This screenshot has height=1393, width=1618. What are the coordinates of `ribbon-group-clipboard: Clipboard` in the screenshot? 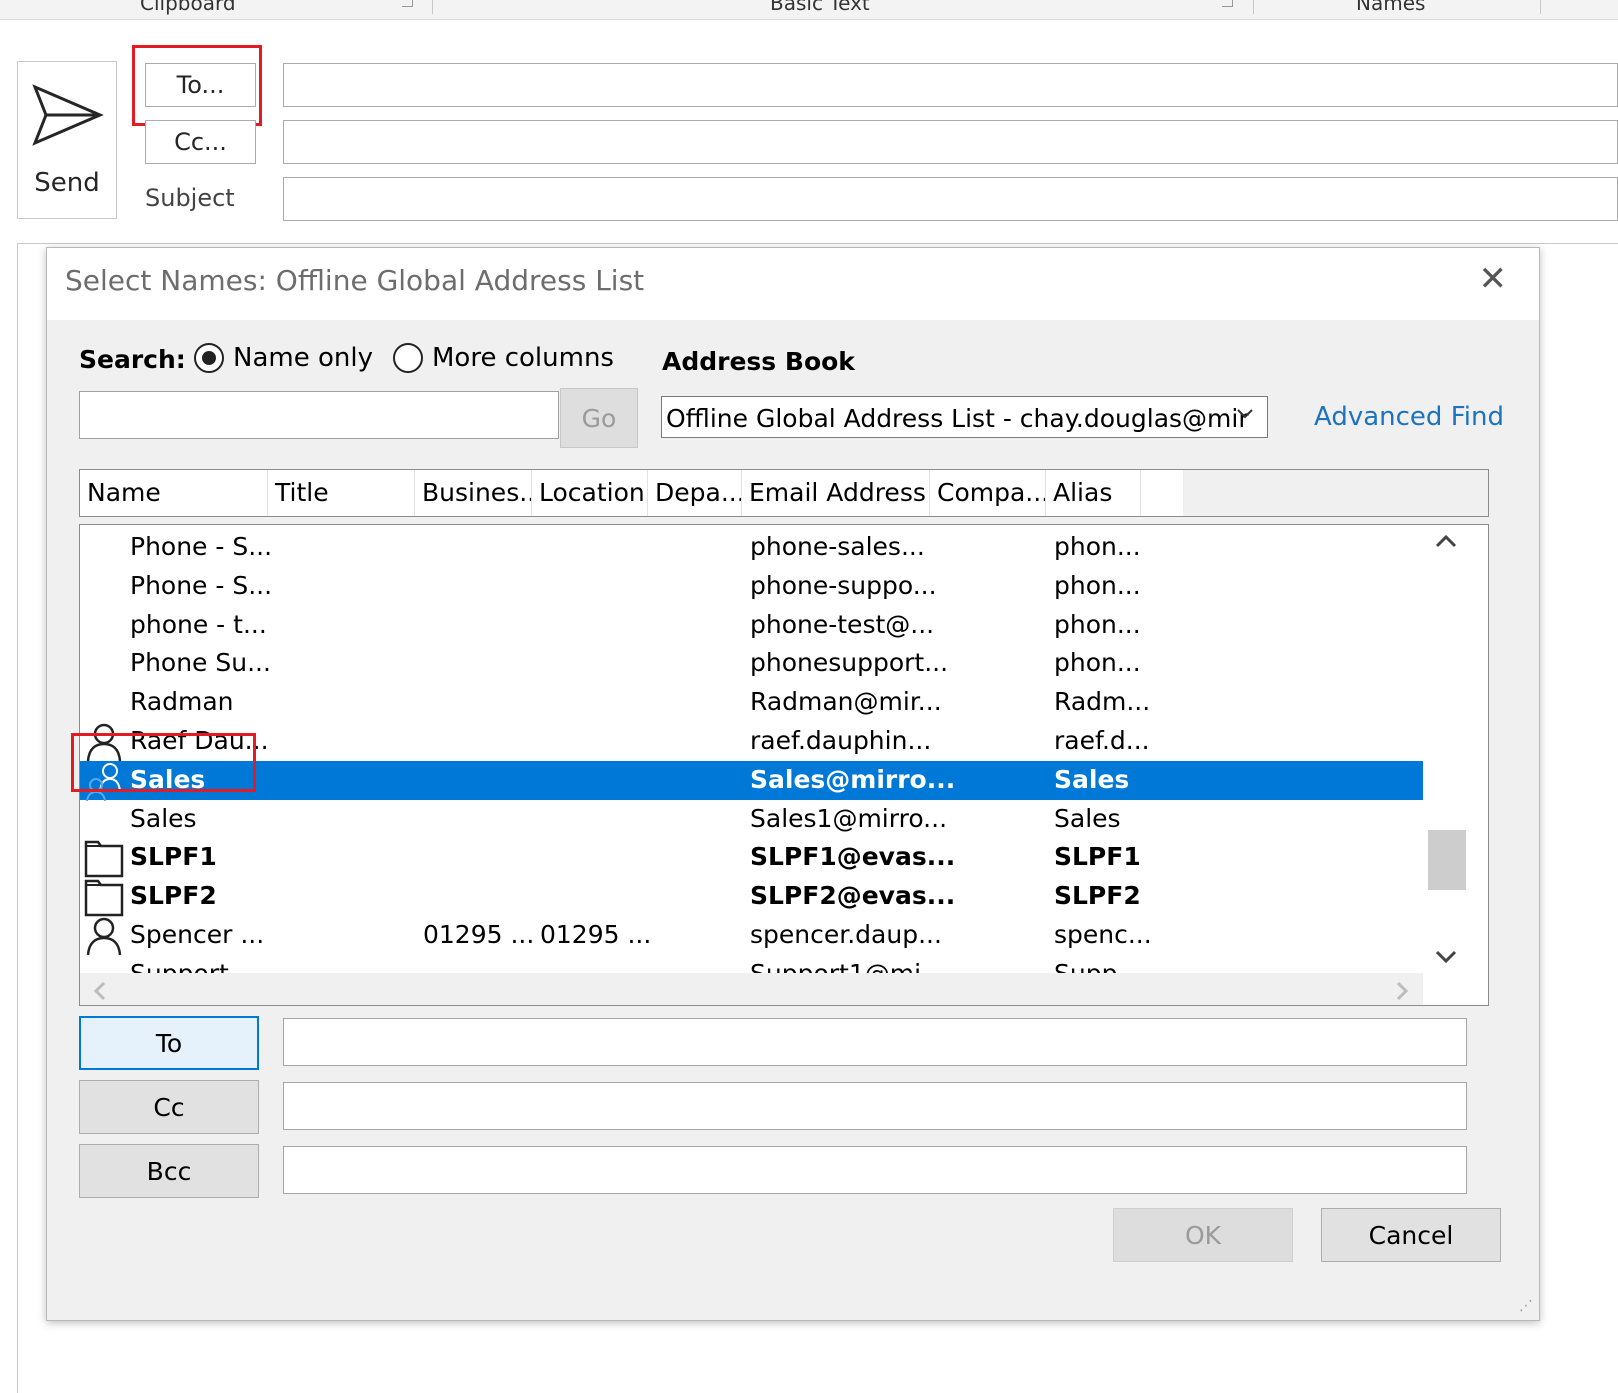 It's located at (188, 7).